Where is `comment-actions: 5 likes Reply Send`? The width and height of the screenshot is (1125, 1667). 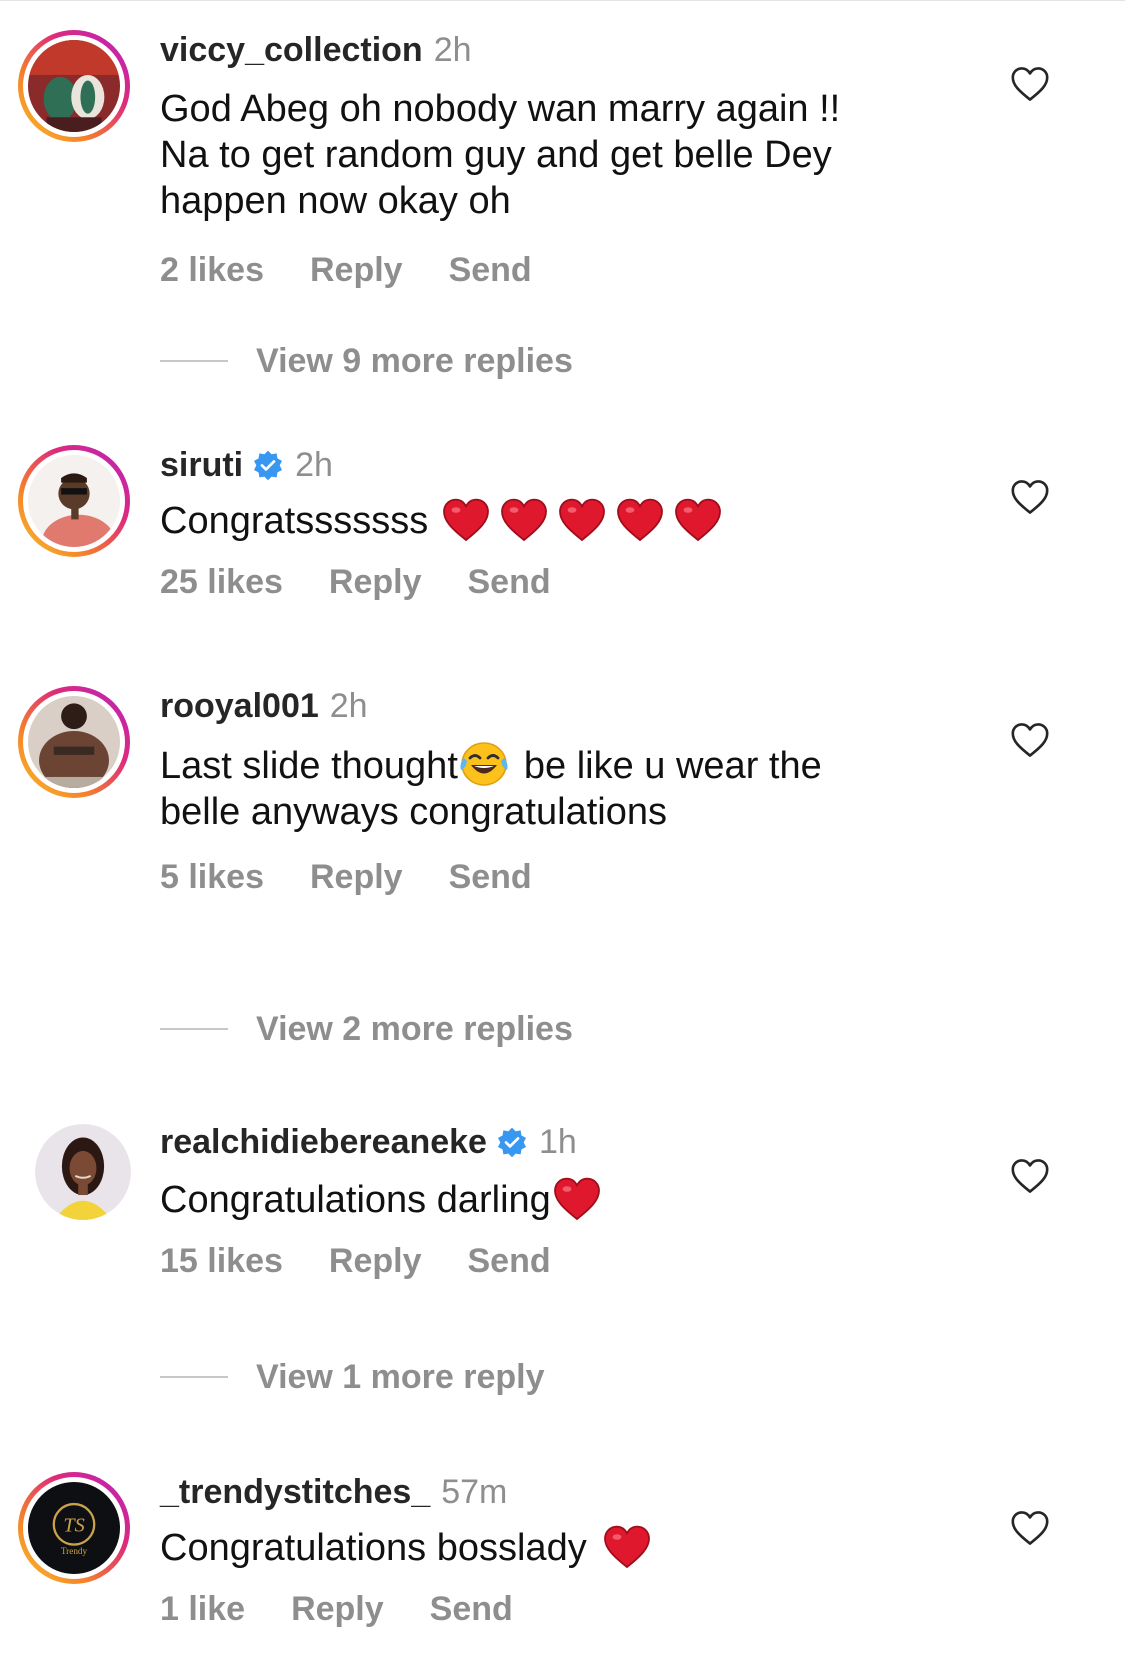
comment-actions: 5 likes Reply Send is located at coordinates (560, 877).